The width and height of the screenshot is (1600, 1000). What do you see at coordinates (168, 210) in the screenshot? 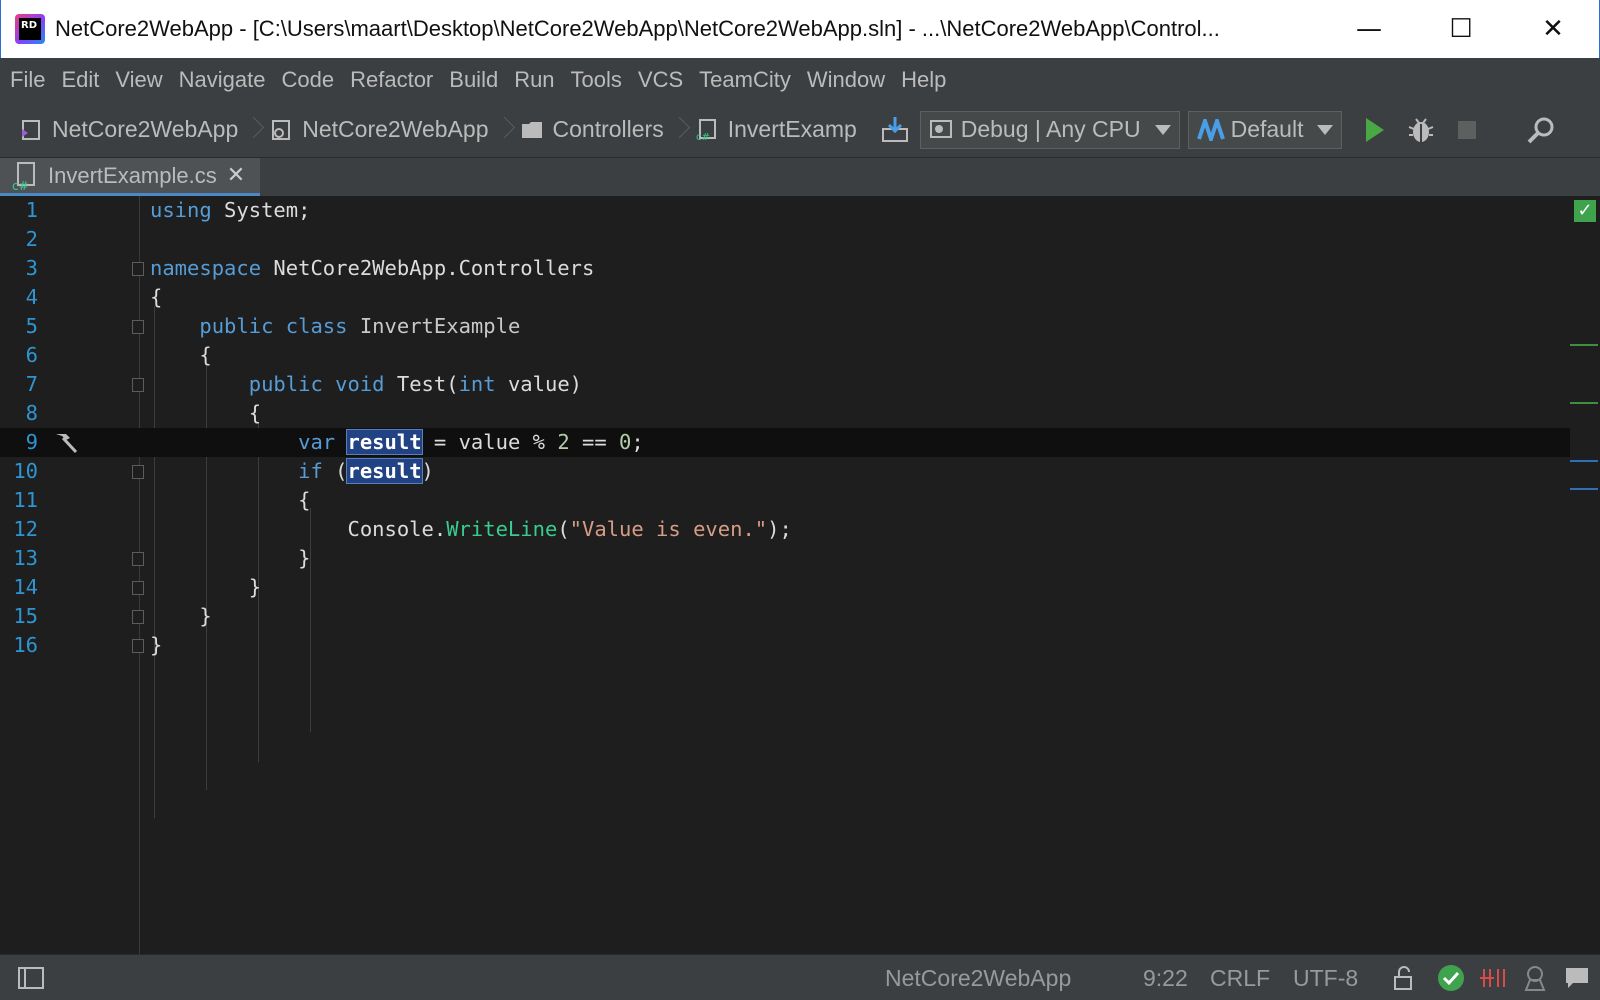
I see `code-line: 1 using System;` at bounding box center [168, 210].